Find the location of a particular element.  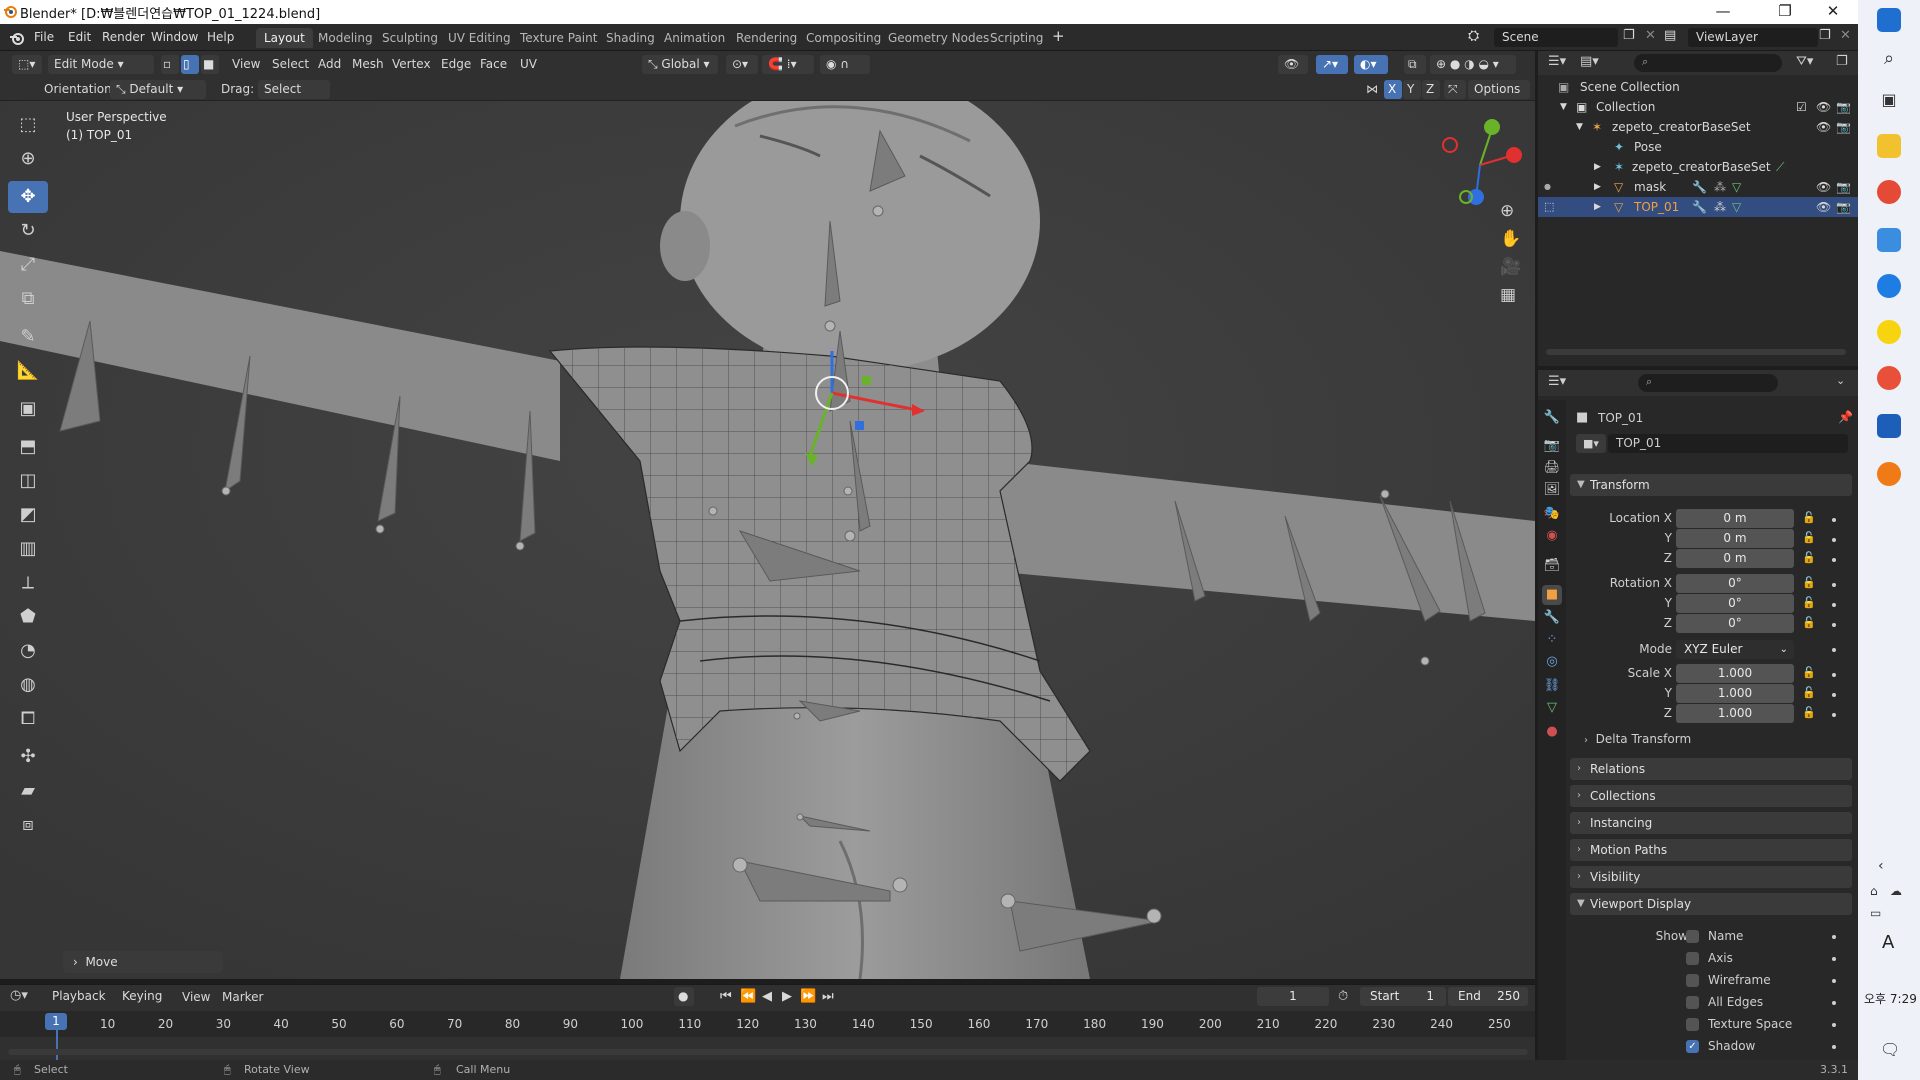

timeline-editor-type-icon: ◷▾ is located at coordinates (19, 995).